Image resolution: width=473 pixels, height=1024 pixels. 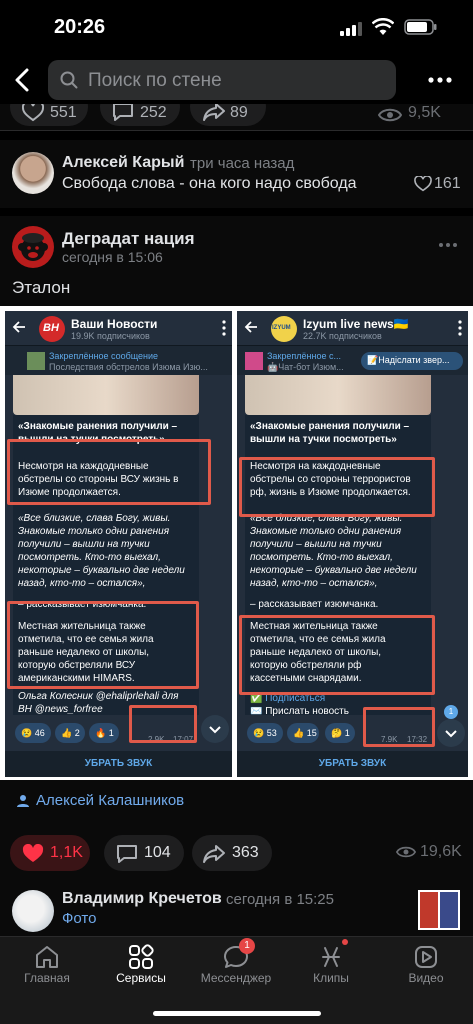 I want to click on channel-subscribers: 22.7K подписчиков, so click(x=342, y=336).